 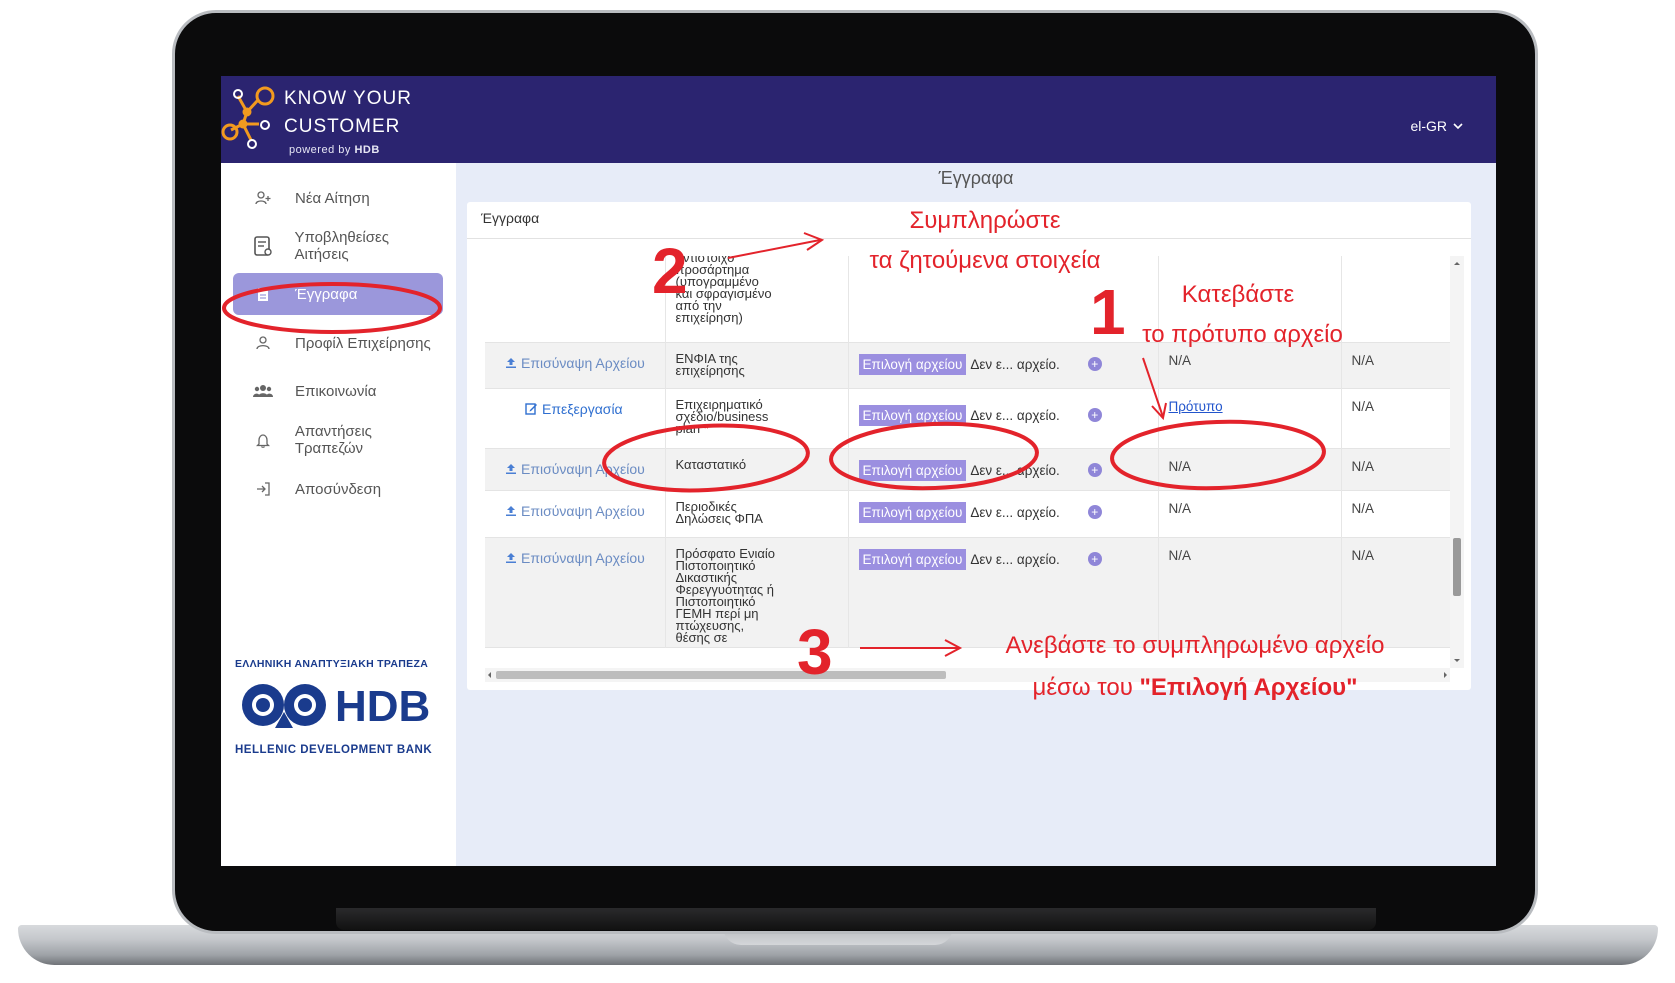 What do you see at coordinates (1457, 660) in the screenshot?
I see `scroll-down-icon` at bounding box center [1457, 660].